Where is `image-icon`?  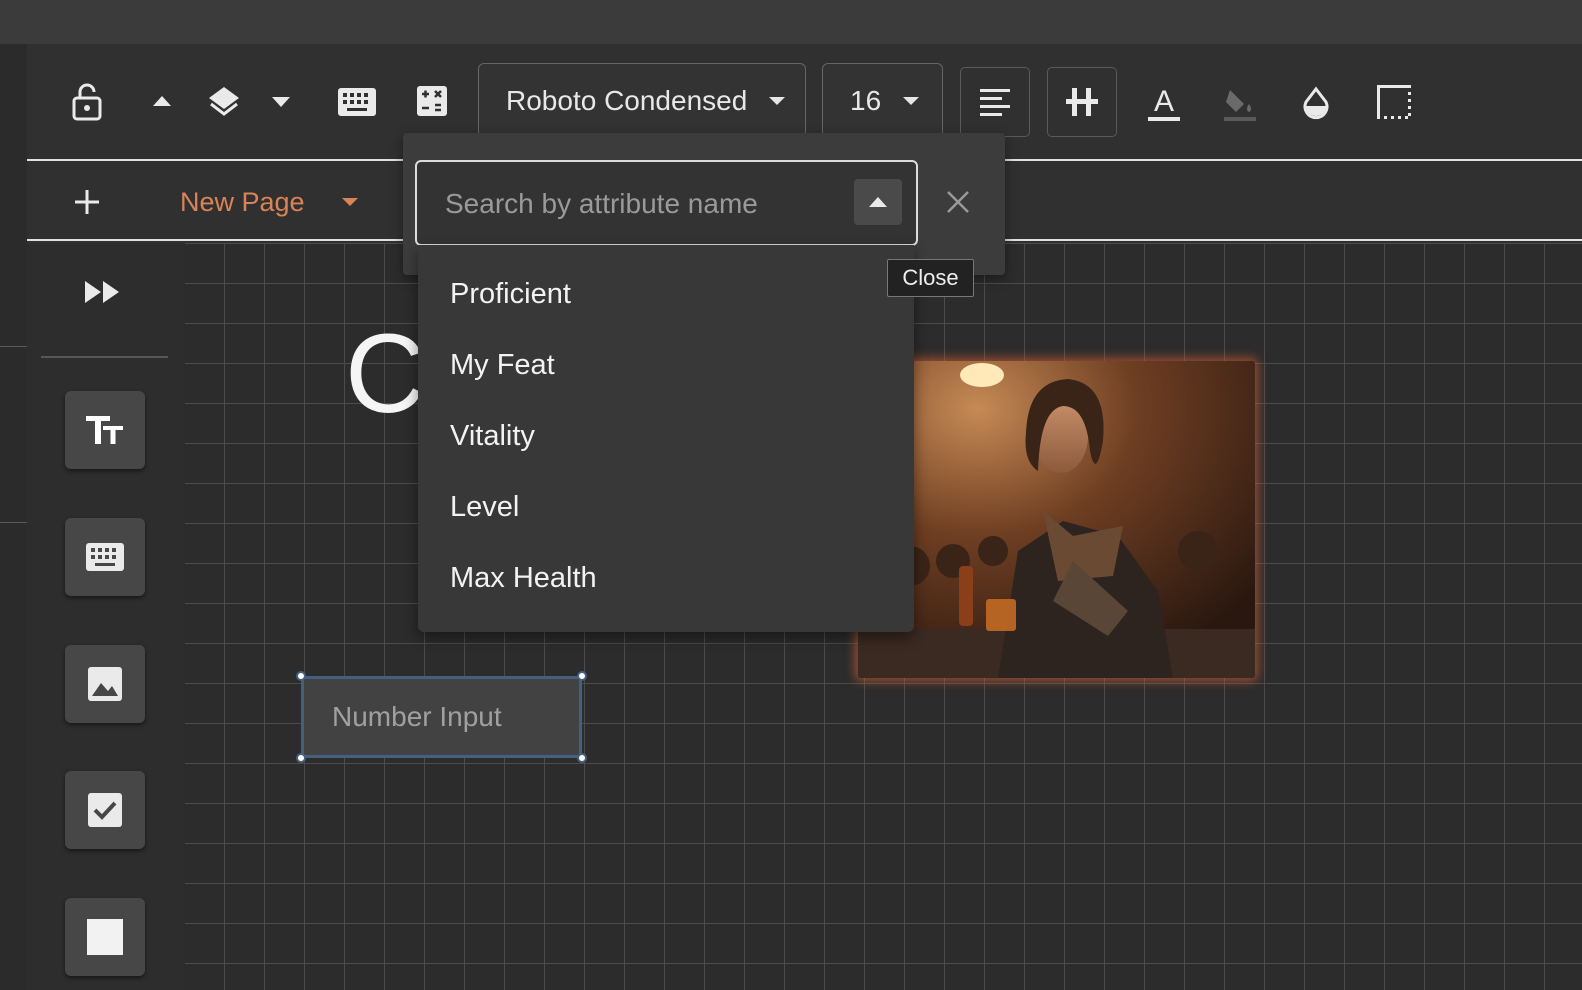 image-icon is located at coordinates (105, 684).